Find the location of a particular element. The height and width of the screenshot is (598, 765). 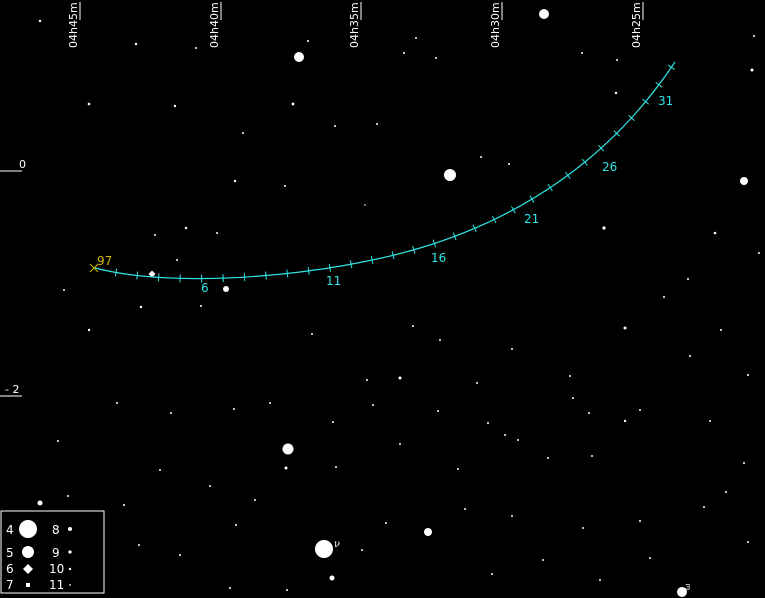

day-label-16: 16 is located at coordinates (438, 258).